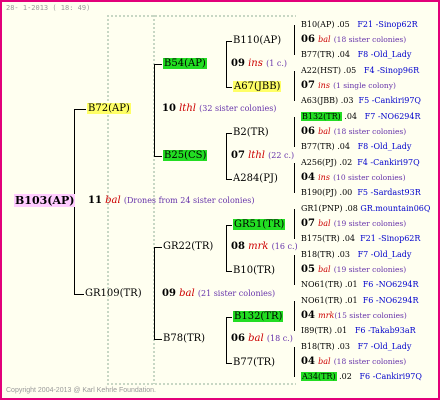 Image resolution: width=440 pixels, height=400 pixels. I want to click on right-queen: B10(AP) .05 F21 -Sinop62R, so click(359, 25).